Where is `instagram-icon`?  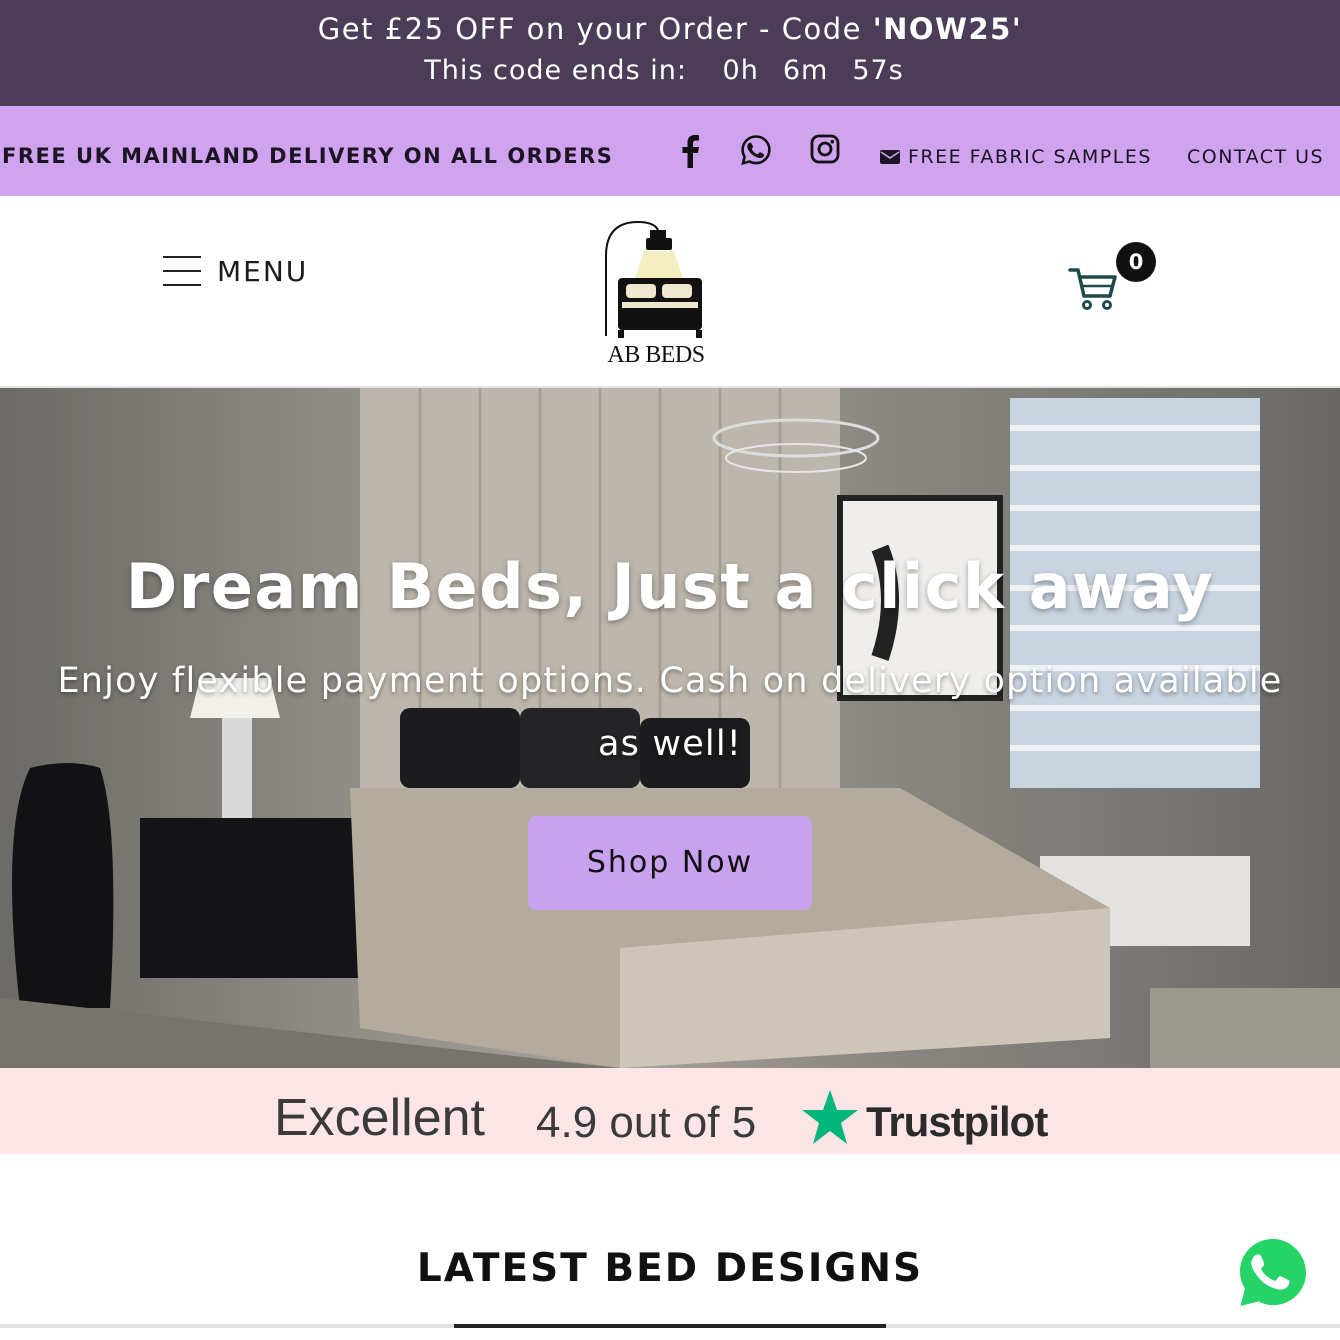
instagram-icon is located at coordinates (825, 151).